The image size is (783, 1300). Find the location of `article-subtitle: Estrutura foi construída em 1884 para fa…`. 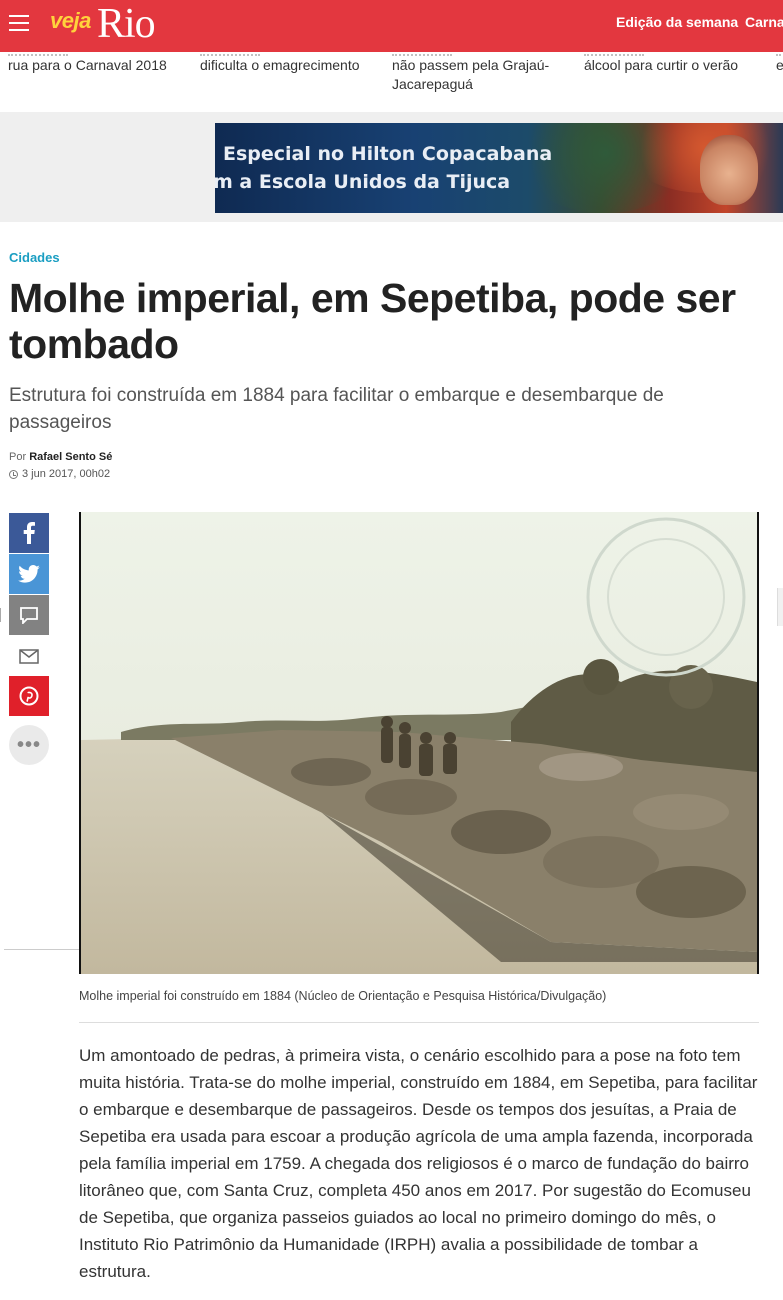

article-subtitle: Estrutura foi construída em 1884 para fa… is located at coordinates (336, 409).